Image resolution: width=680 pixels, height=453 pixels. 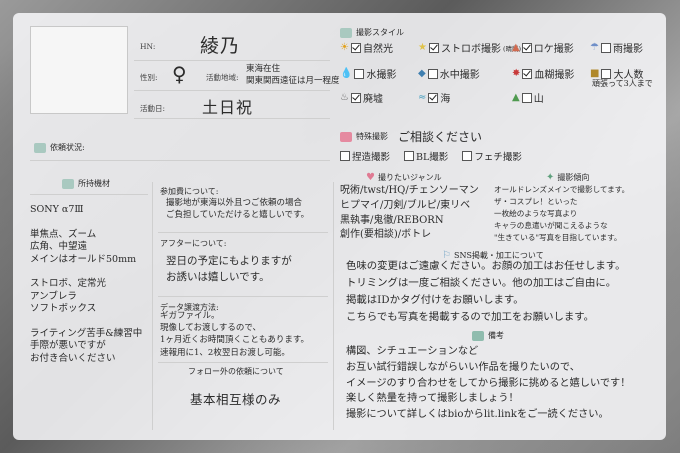 What do you see at coordinates (422, 73) in the screenshot?
I see `style-icon: ◆` at bounding box center [422, 73].